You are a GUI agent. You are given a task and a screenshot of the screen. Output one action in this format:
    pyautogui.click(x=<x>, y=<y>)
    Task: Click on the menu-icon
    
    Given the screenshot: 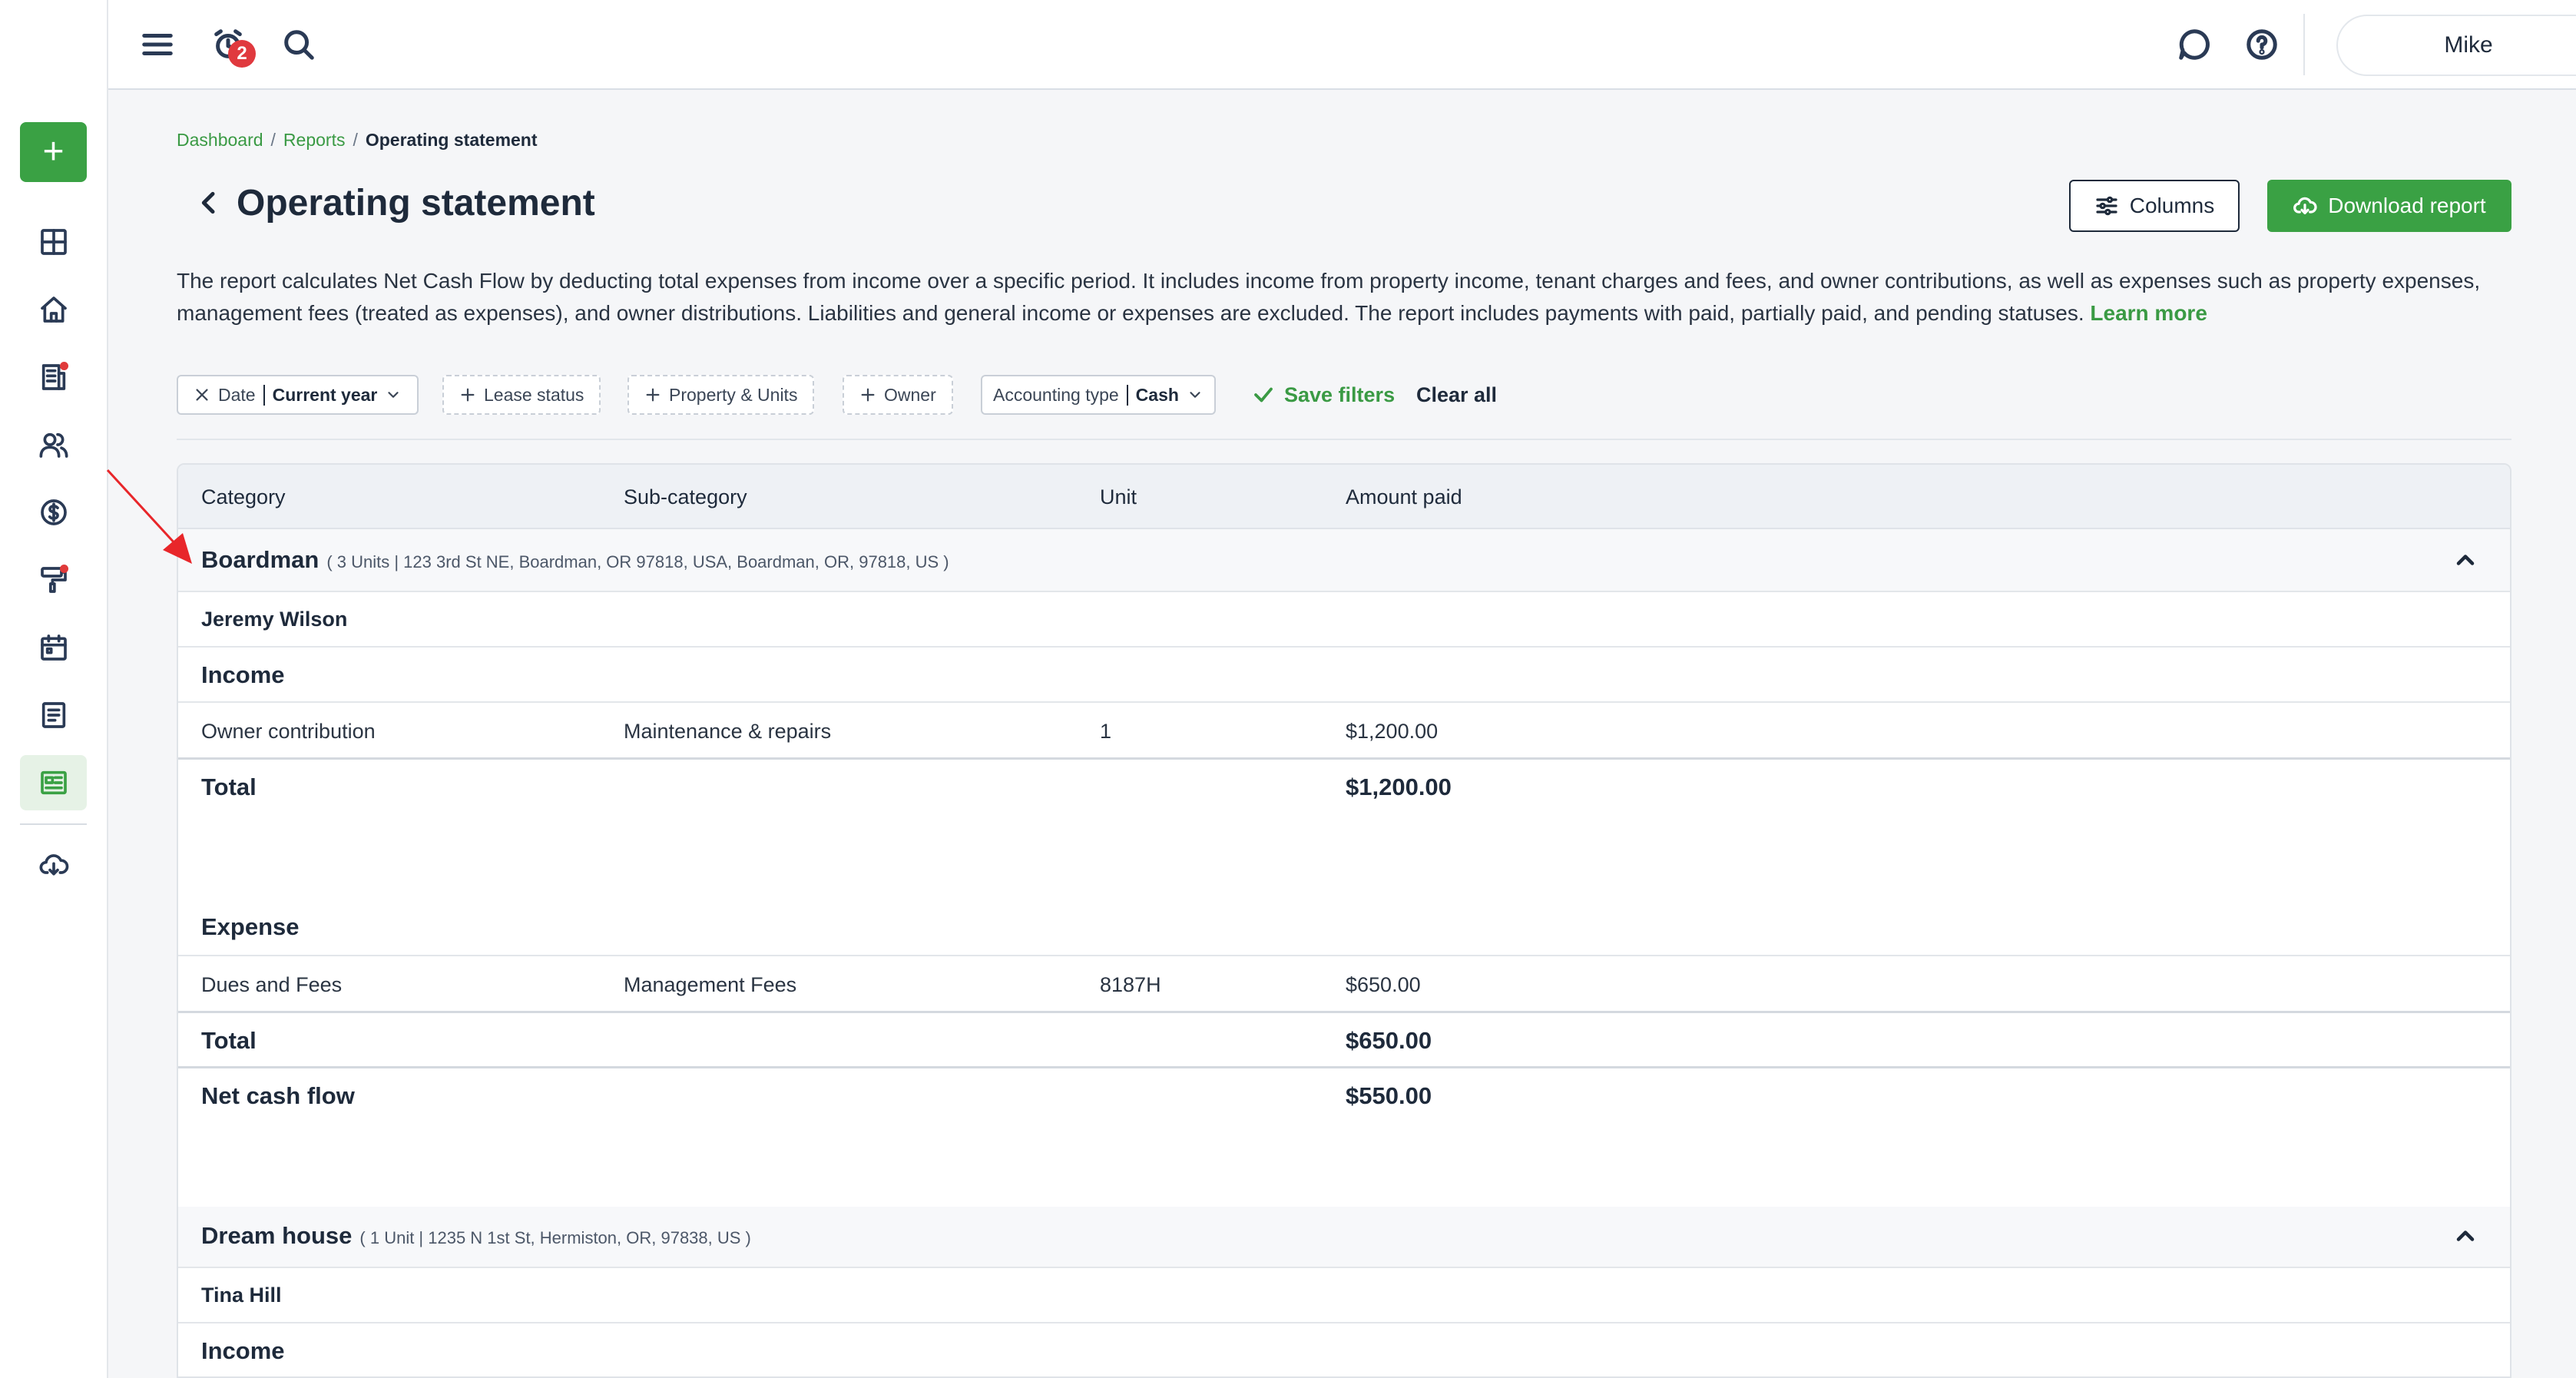 What is the action you would take?
    pyautogui.click(x=158, y=44)
    